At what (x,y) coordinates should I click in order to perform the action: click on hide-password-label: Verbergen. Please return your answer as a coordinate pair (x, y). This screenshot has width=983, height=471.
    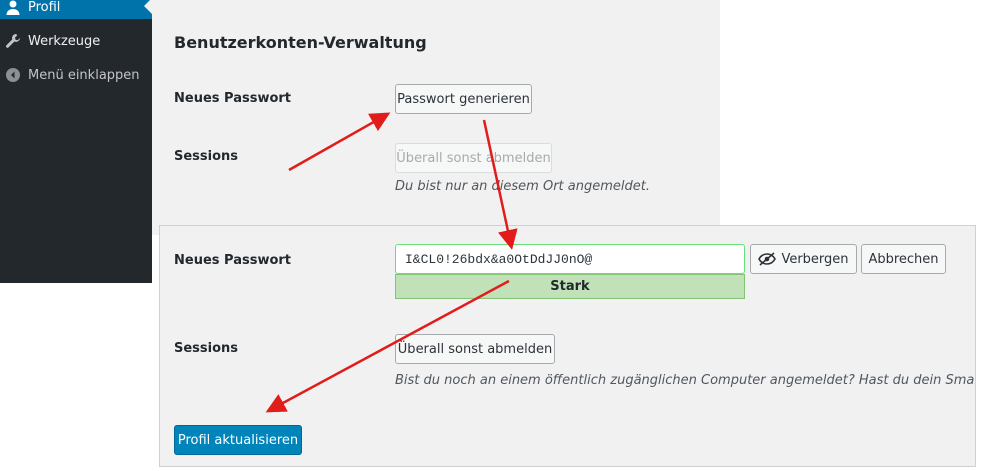
    Looking at the image, I should click on (815, 259).